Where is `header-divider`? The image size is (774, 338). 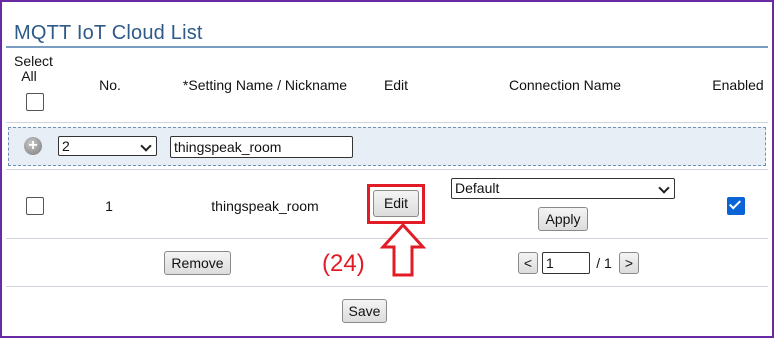
header-divider is located at coordinates (387, 122).